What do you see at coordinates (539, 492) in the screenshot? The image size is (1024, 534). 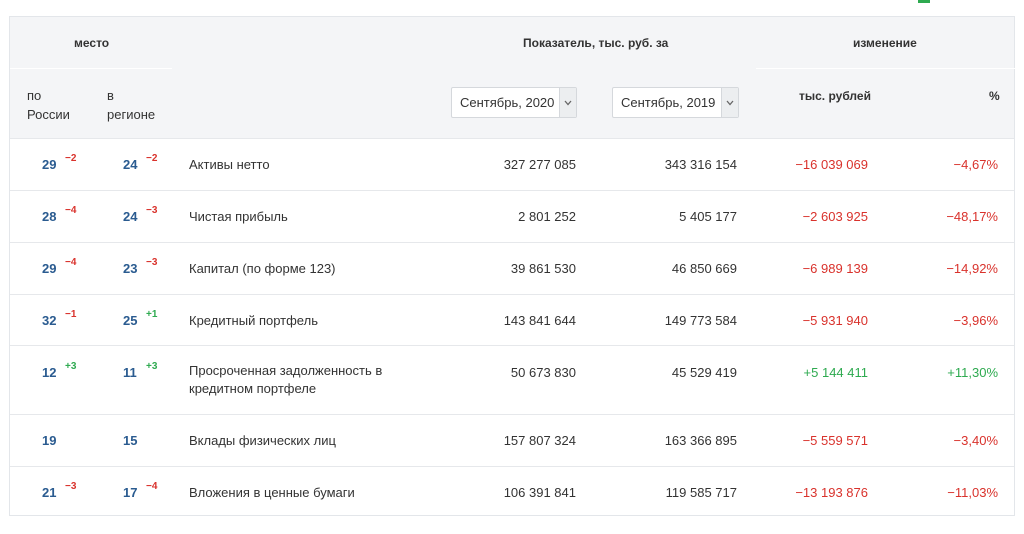 I see `value-2020: 106 391 841` at bounding box center [539, 492].